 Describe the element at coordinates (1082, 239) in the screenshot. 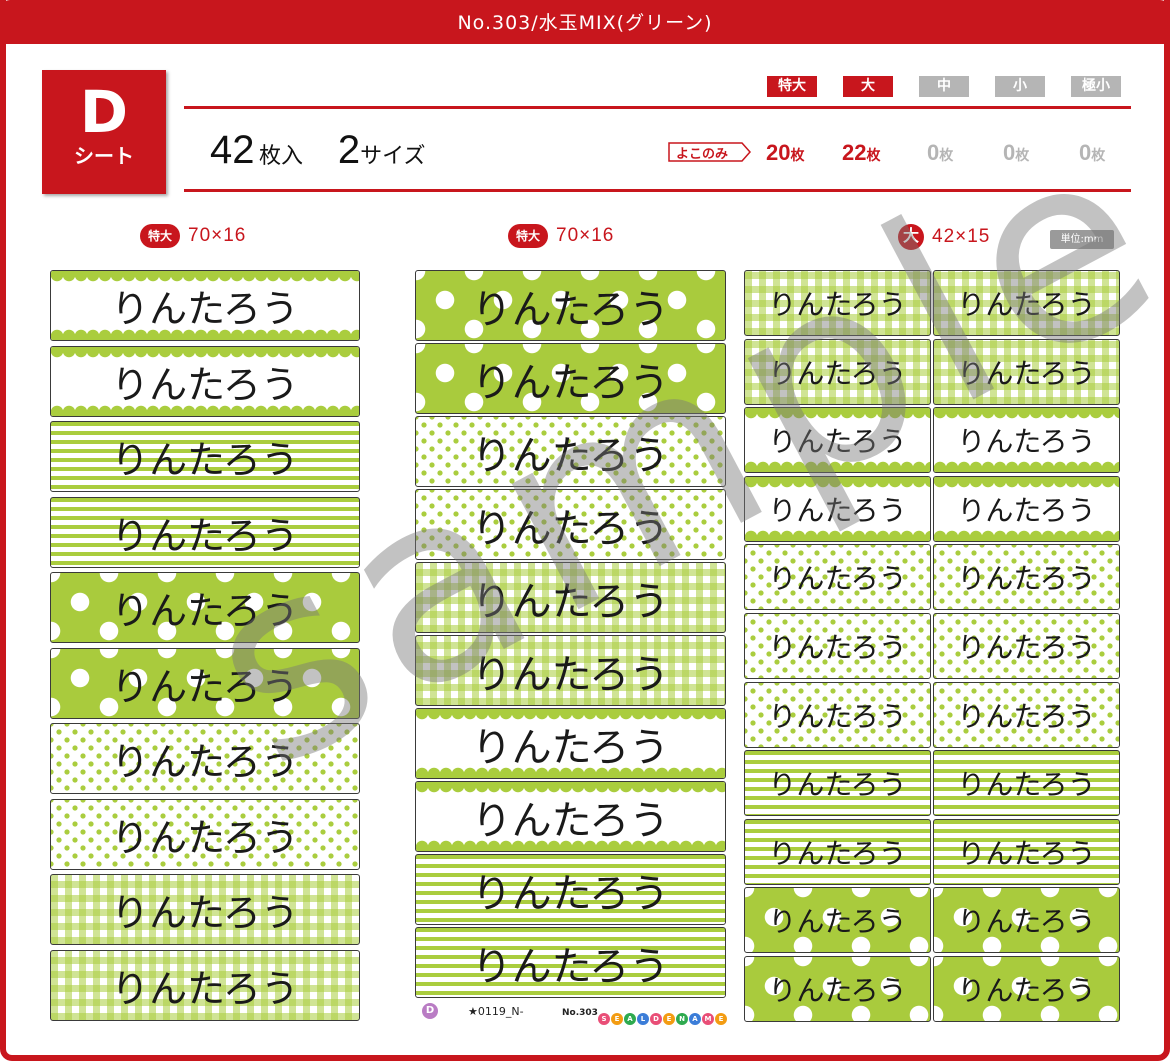

I see `unit-note: 単位:mm` at that location.